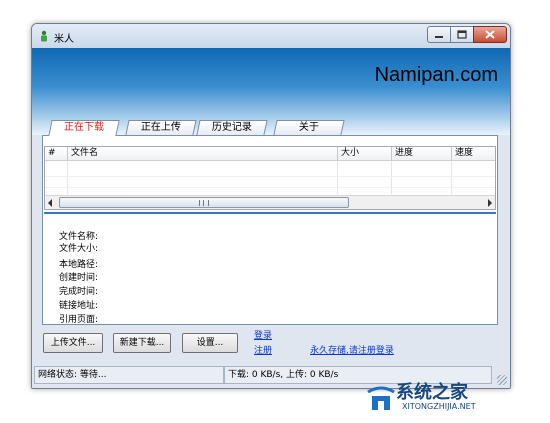 The width and height of the screenshot is (550, 423). I want to click on app-icon, so click(44, 36).